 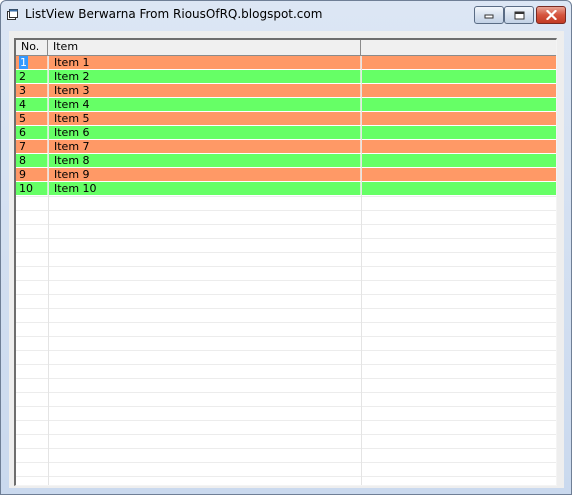 I want to click on table-row: 5 Item 5, so click(x=286, y=119).